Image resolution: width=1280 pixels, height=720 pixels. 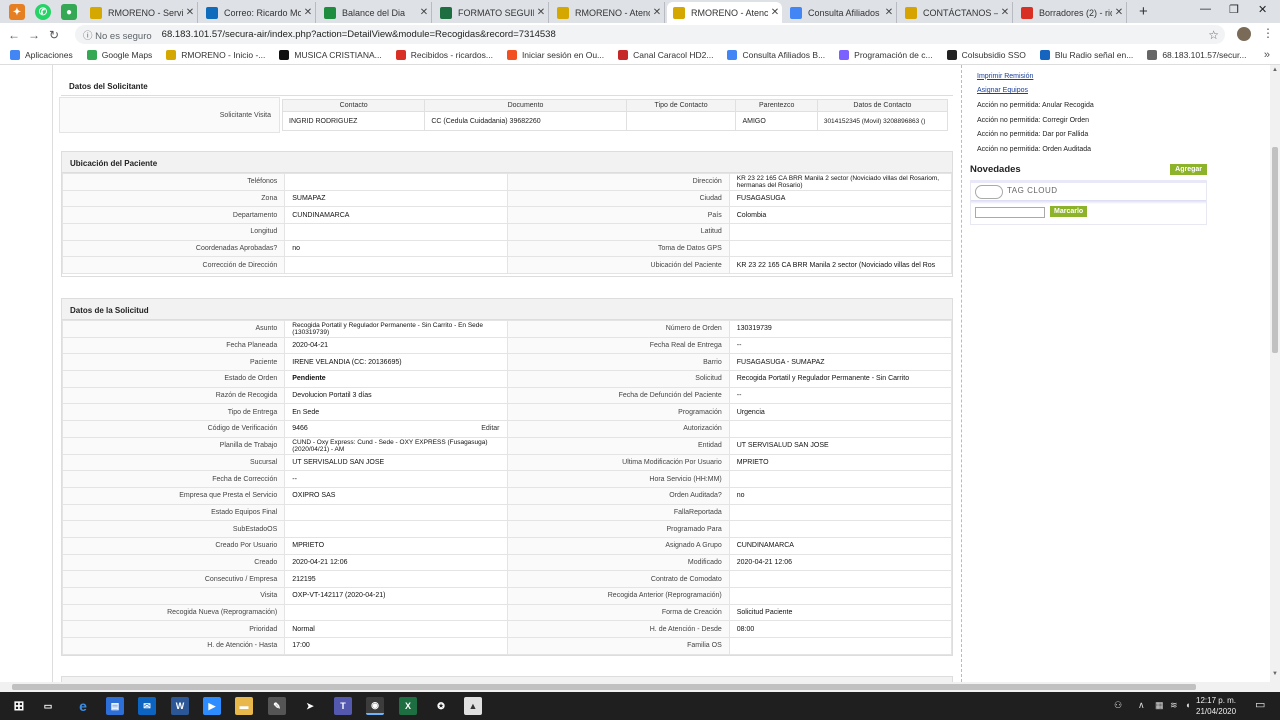 I want to click on menu-icon: ⋮, so click(x=1268, y=33).